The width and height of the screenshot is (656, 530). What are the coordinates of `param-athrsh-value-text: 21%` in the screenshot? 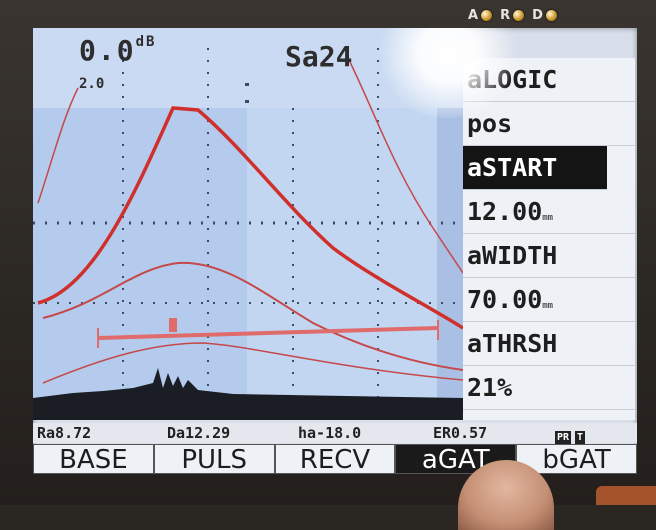 It's located at (490, 387).